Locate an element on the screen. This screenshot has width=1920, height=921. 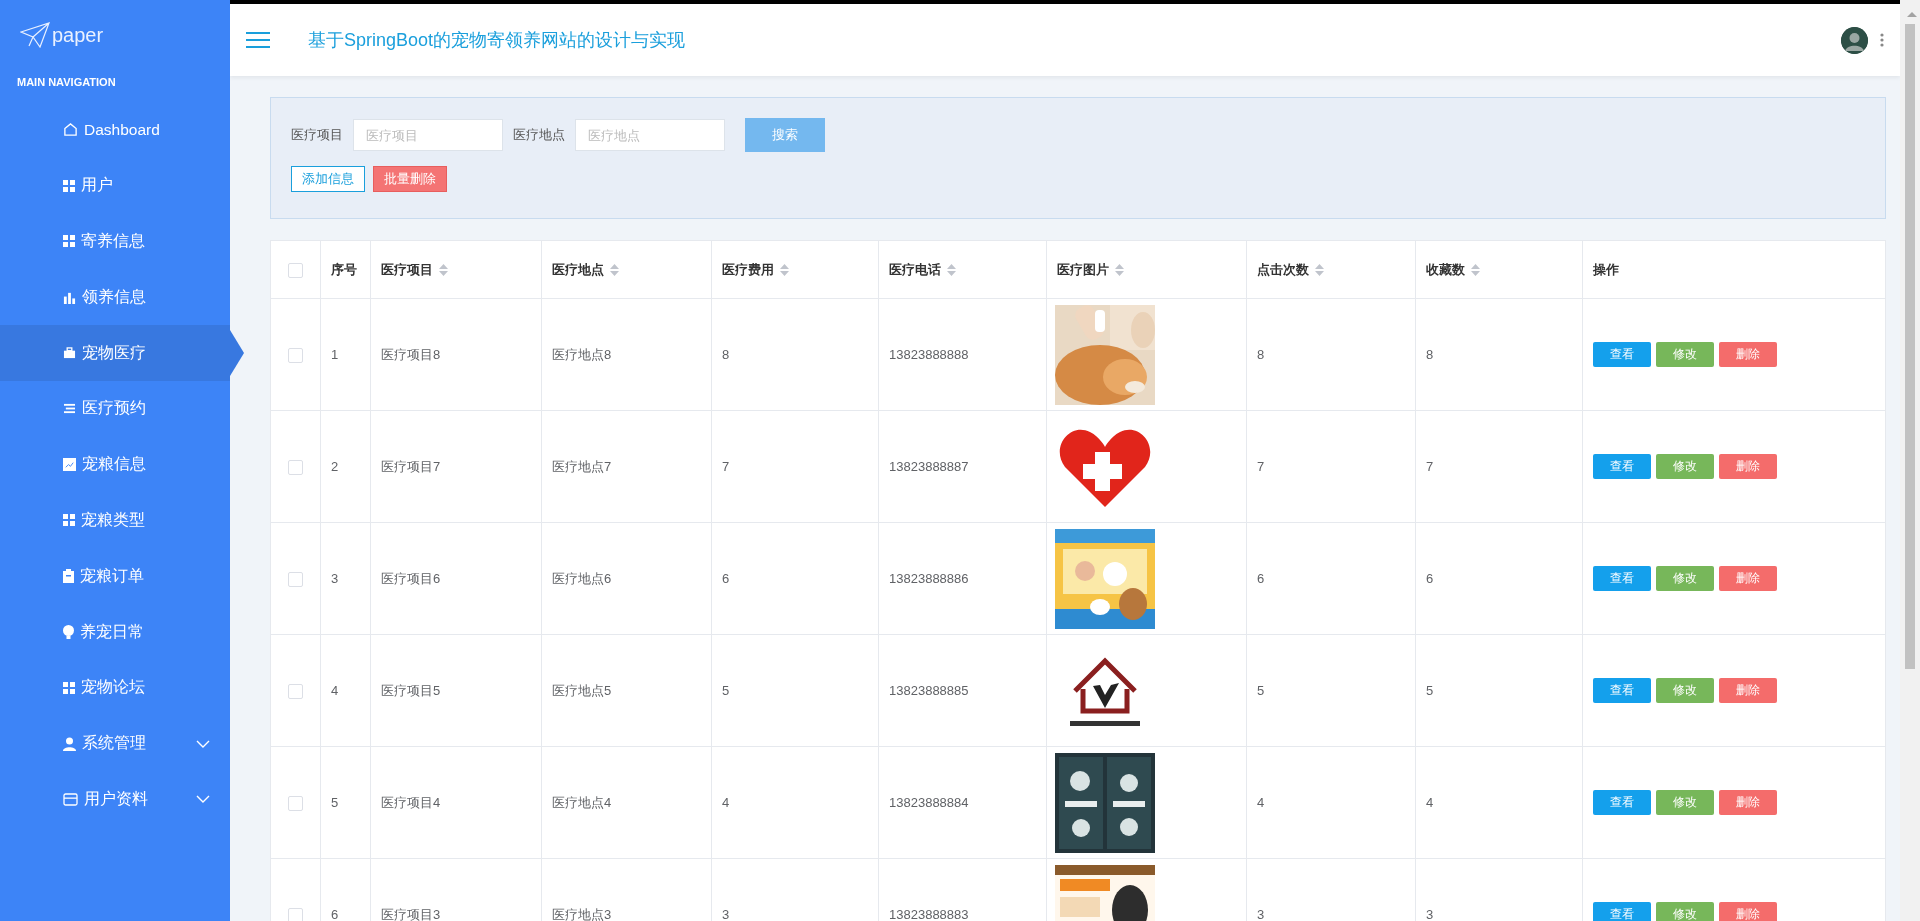
table-cell: 13823888887 is located at coordinates (929, 466).